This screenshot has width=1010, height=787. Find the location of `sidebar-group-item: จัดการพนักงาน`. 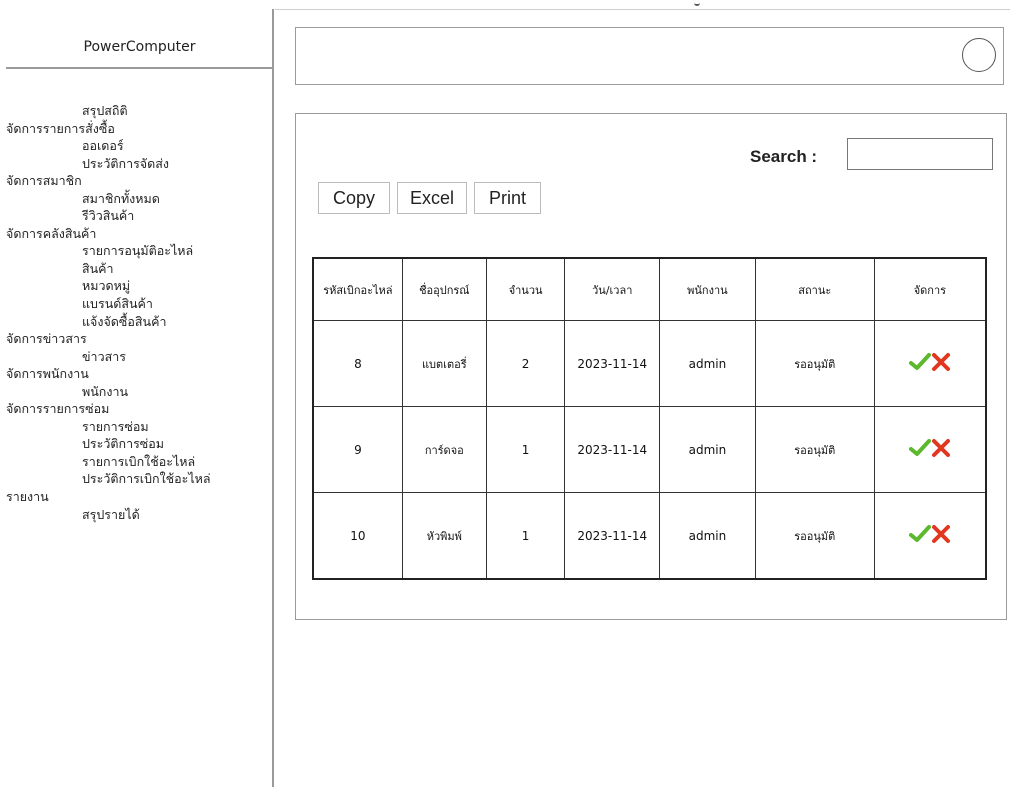

sidebar-group-item: จัดการพนักงาน is located at coordinates (139, 374).